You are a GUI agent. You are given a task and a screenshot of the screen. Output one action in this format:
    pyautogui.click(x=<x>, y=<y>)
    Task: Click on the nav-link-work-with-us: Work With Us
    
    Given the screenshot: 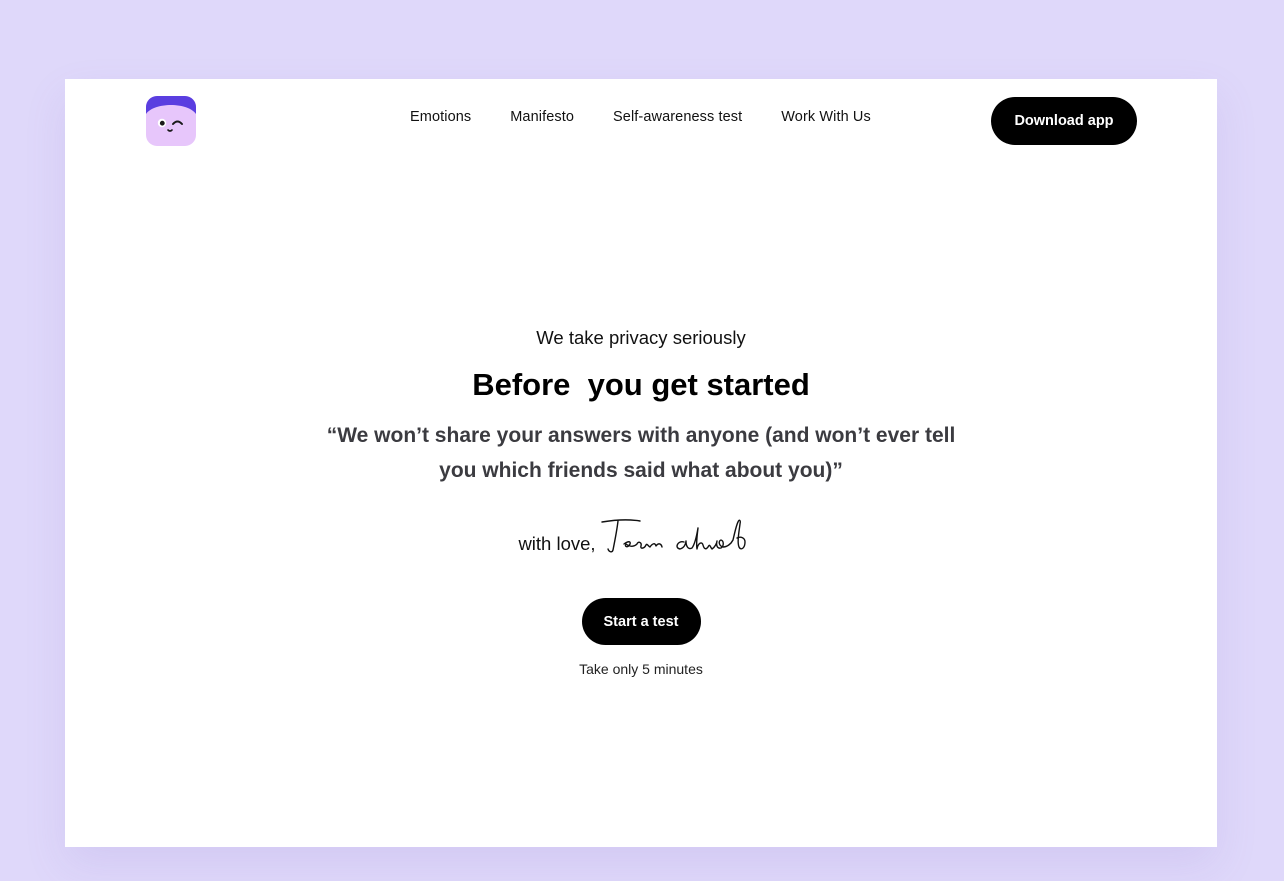 What is the action you would take?
    pyautogui.click(x=826, y=117)
    